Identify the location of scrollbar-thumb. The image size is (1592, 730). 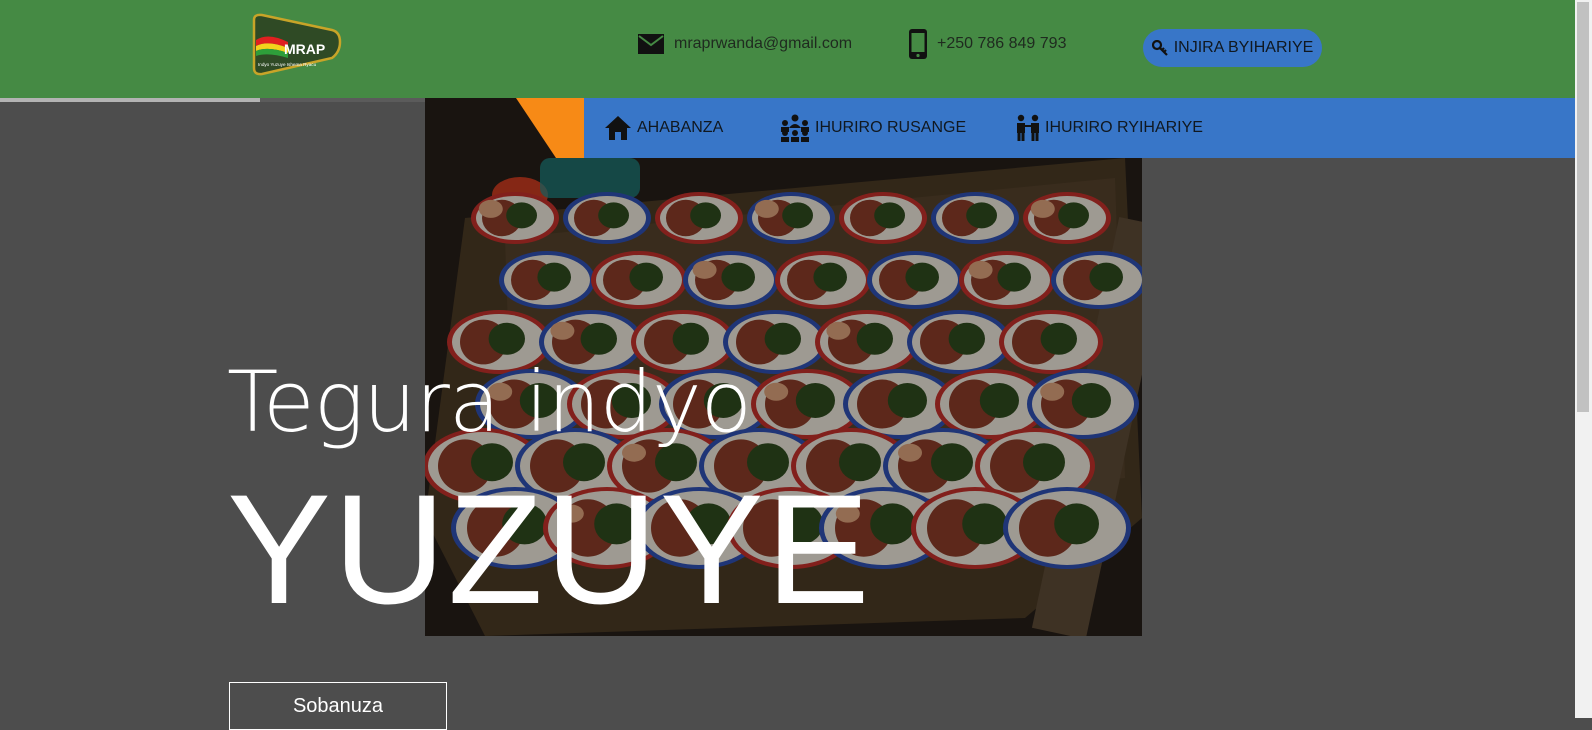
(1583, 207).